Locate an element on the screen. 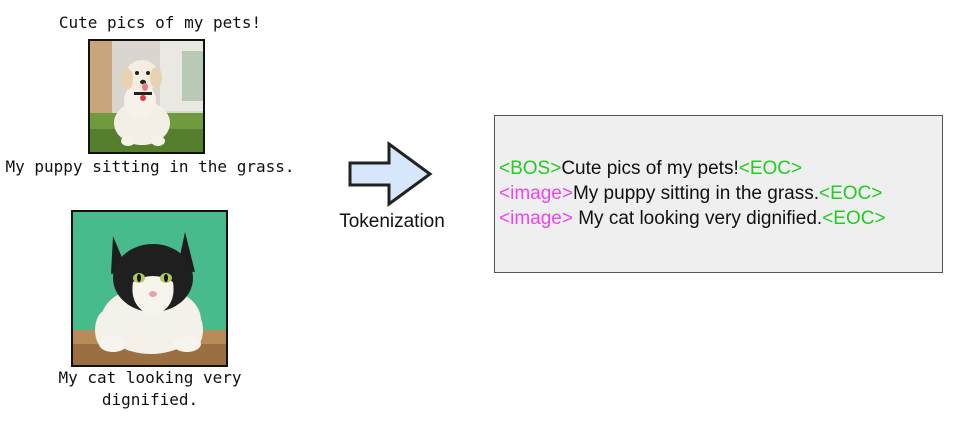  token-text: Cute pics of my pets! is located at coordinates (650, 168).